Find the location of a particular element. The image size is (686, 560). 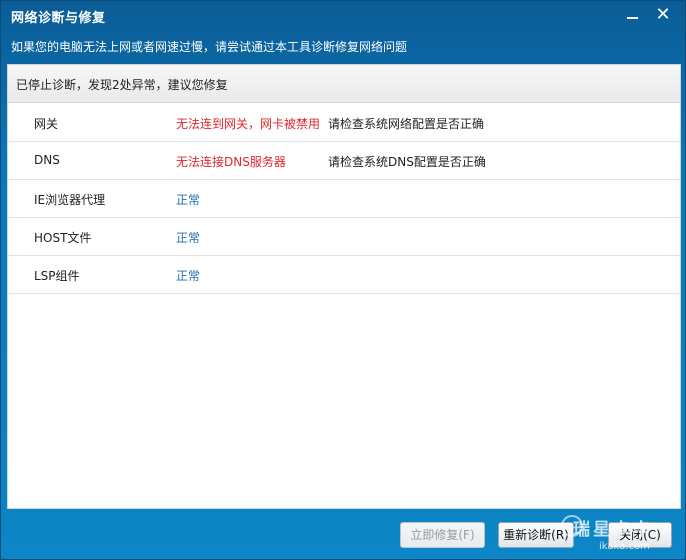

diagnosis-row-gateway: 网关 无法连到网关，网卡被禁用 请检查系统网络配置是否正确 is located at coordinates (344, 122).